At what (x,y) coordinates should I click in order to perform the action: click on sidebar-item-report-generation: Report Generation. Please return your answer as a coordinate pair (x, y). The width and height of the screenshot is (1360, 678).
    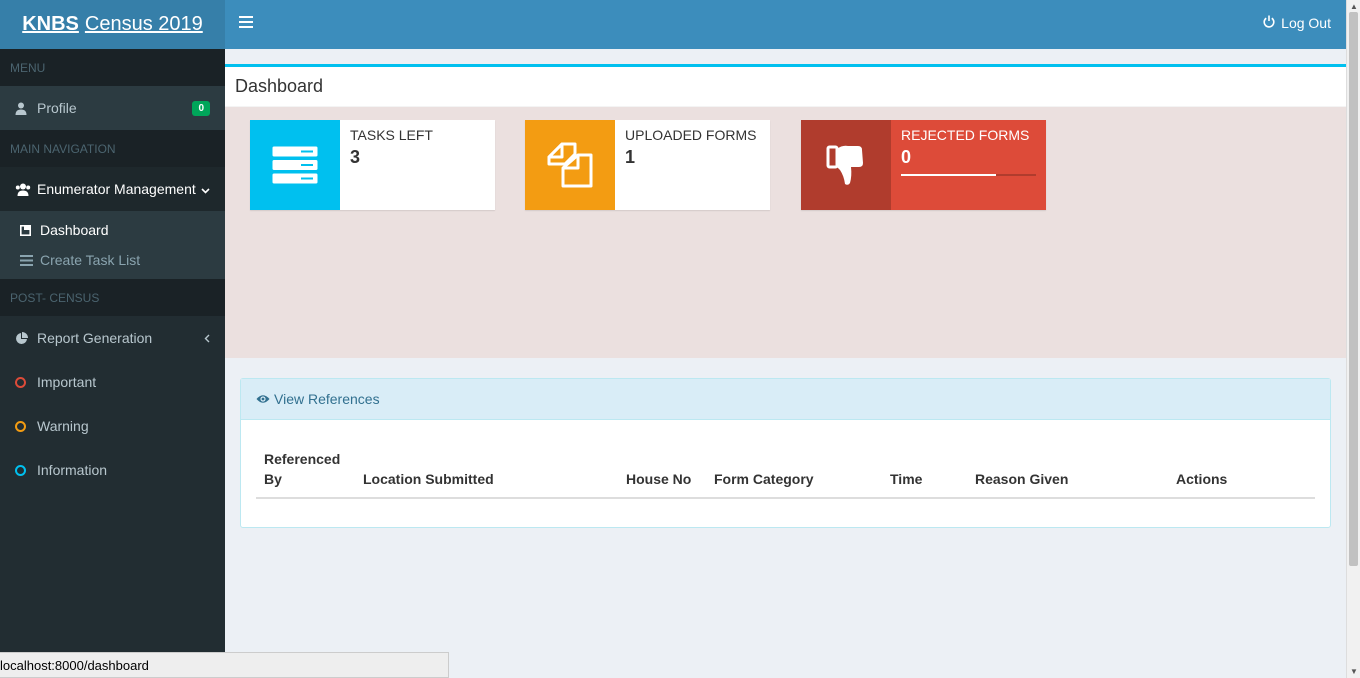
    Looking at the image, I should click on (112, 338).